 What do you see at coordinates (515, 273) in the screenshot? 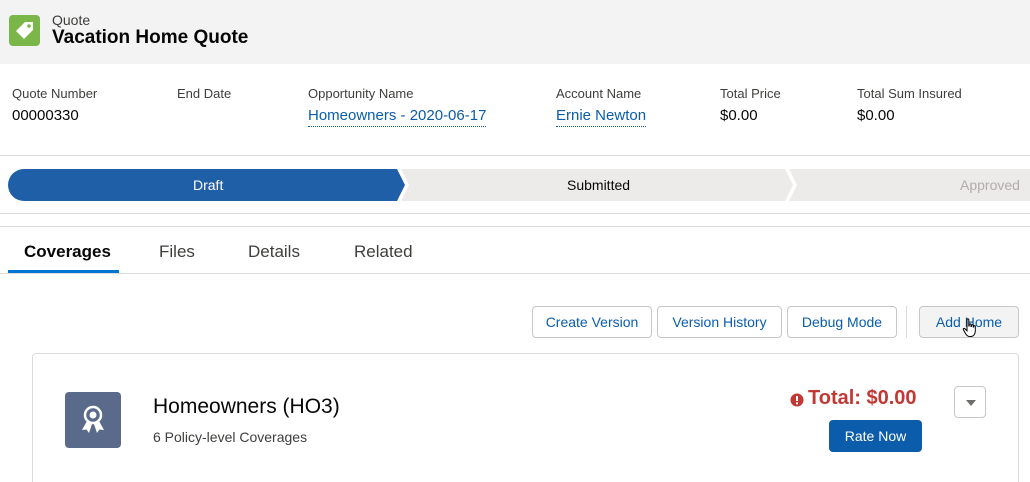
I see `tabs-border` at bounding box center [515, 273].